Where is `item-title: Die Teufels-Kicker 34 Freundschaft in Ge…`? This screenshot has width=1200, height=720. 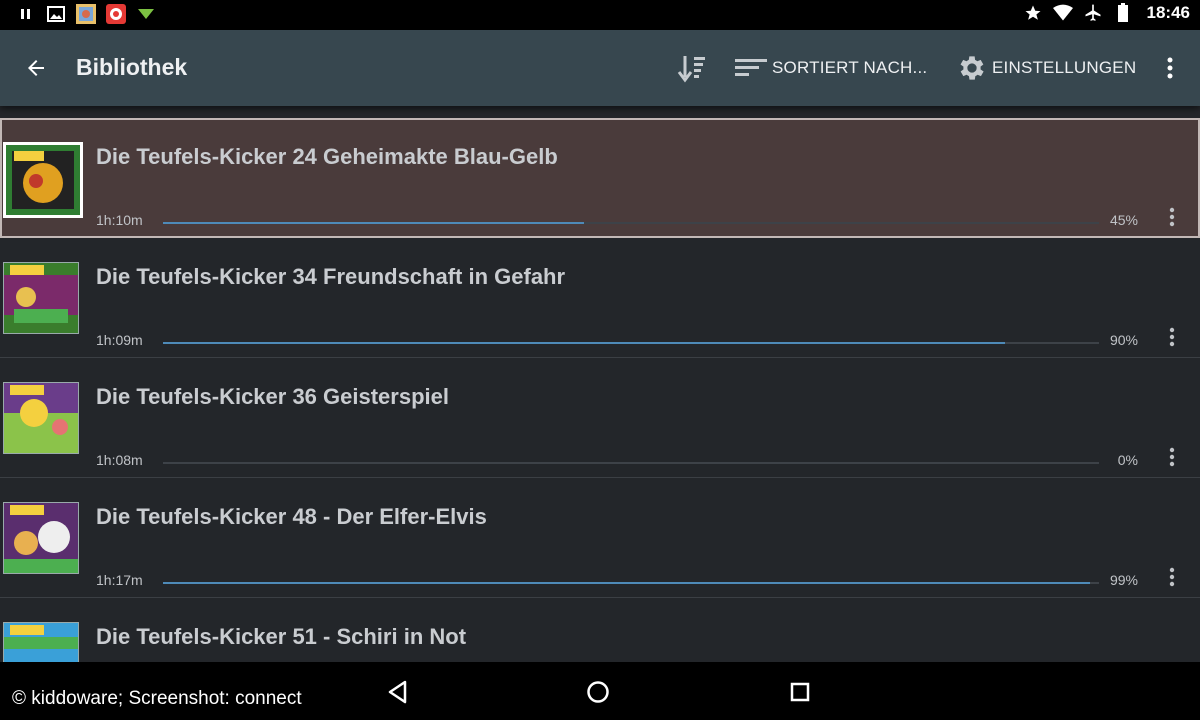
item-title: Die Teufels-Kicker 34 Freundschaft in Ge… is located at coordinates (331, 276).